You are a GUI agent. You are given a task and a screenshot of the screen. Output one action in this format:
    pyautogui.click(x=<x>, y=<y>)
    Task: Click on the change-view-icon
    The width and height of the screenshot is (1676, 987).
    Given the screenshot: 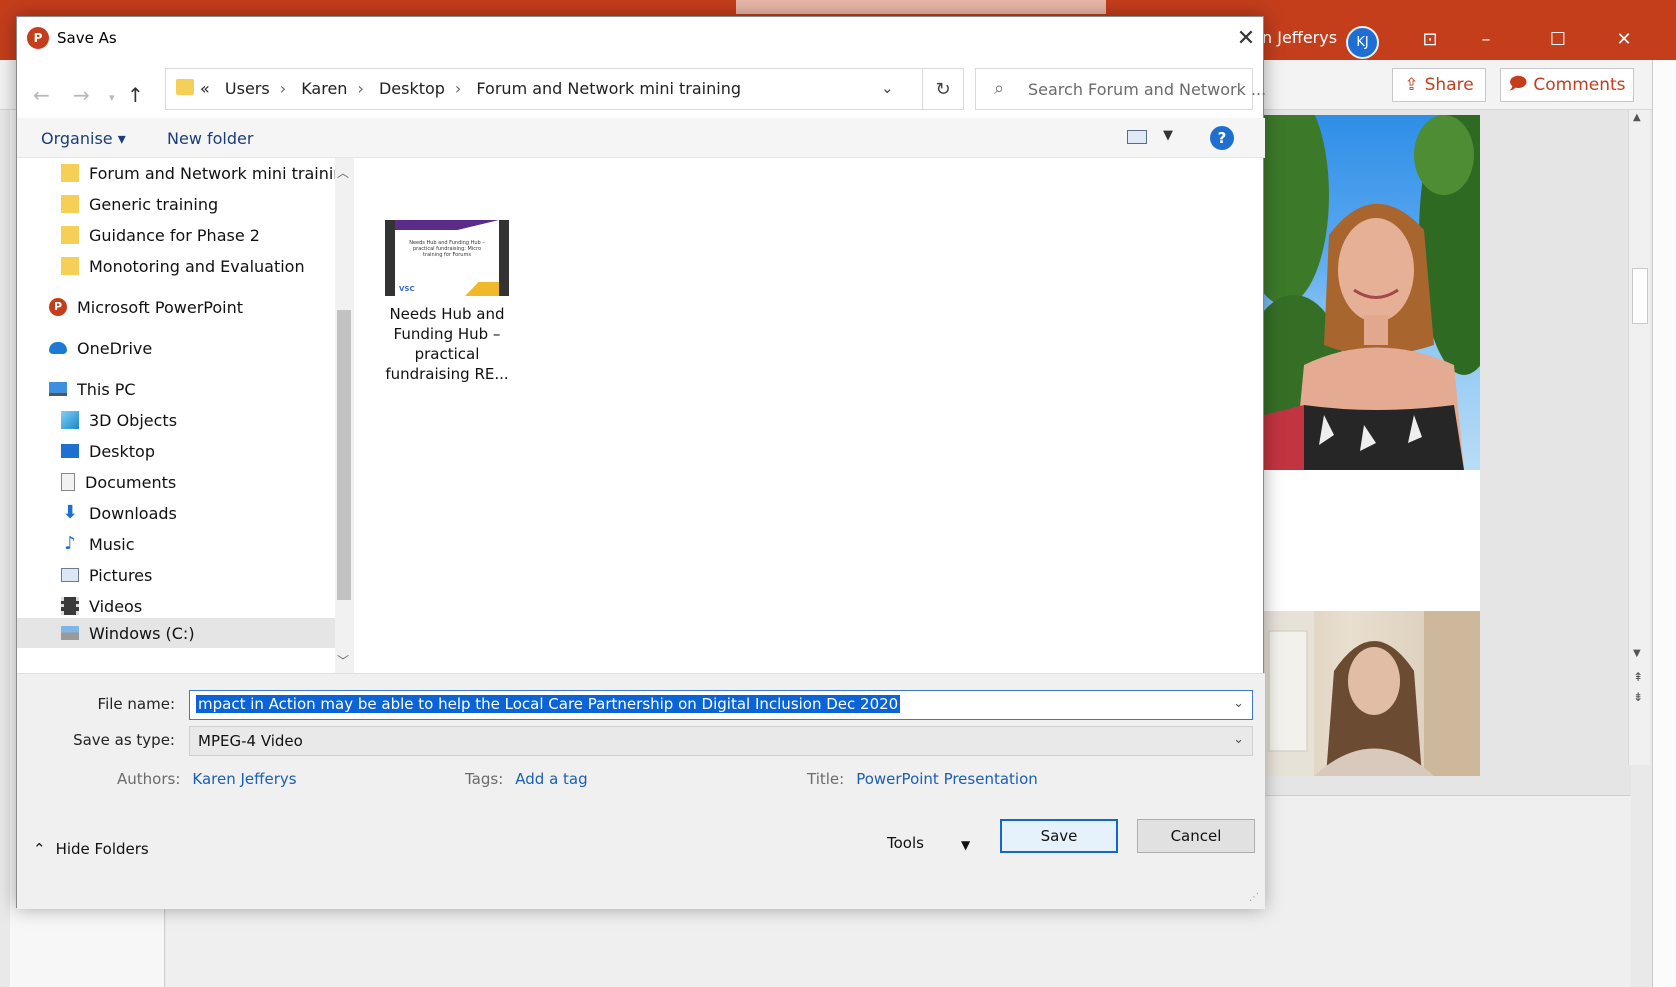 What is the action you would take?
    pyautogui.click(x=1137, y=137)
    